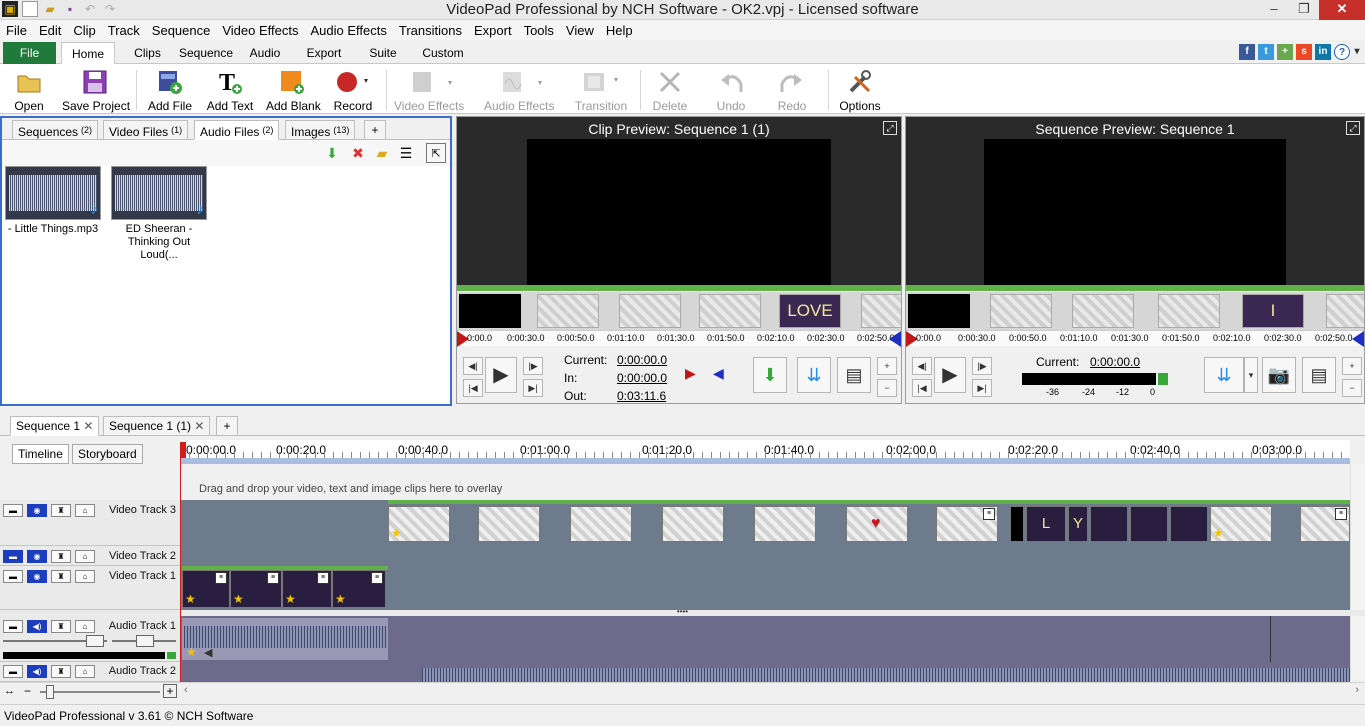 Image resolution: width=1365 pixels, height=726 pixels. What do you see at coordinates (53, 201) in the screenshot?
I see `bin-item-audio: ♪ - Little Things.mp3` at bounding box center [53, 201].